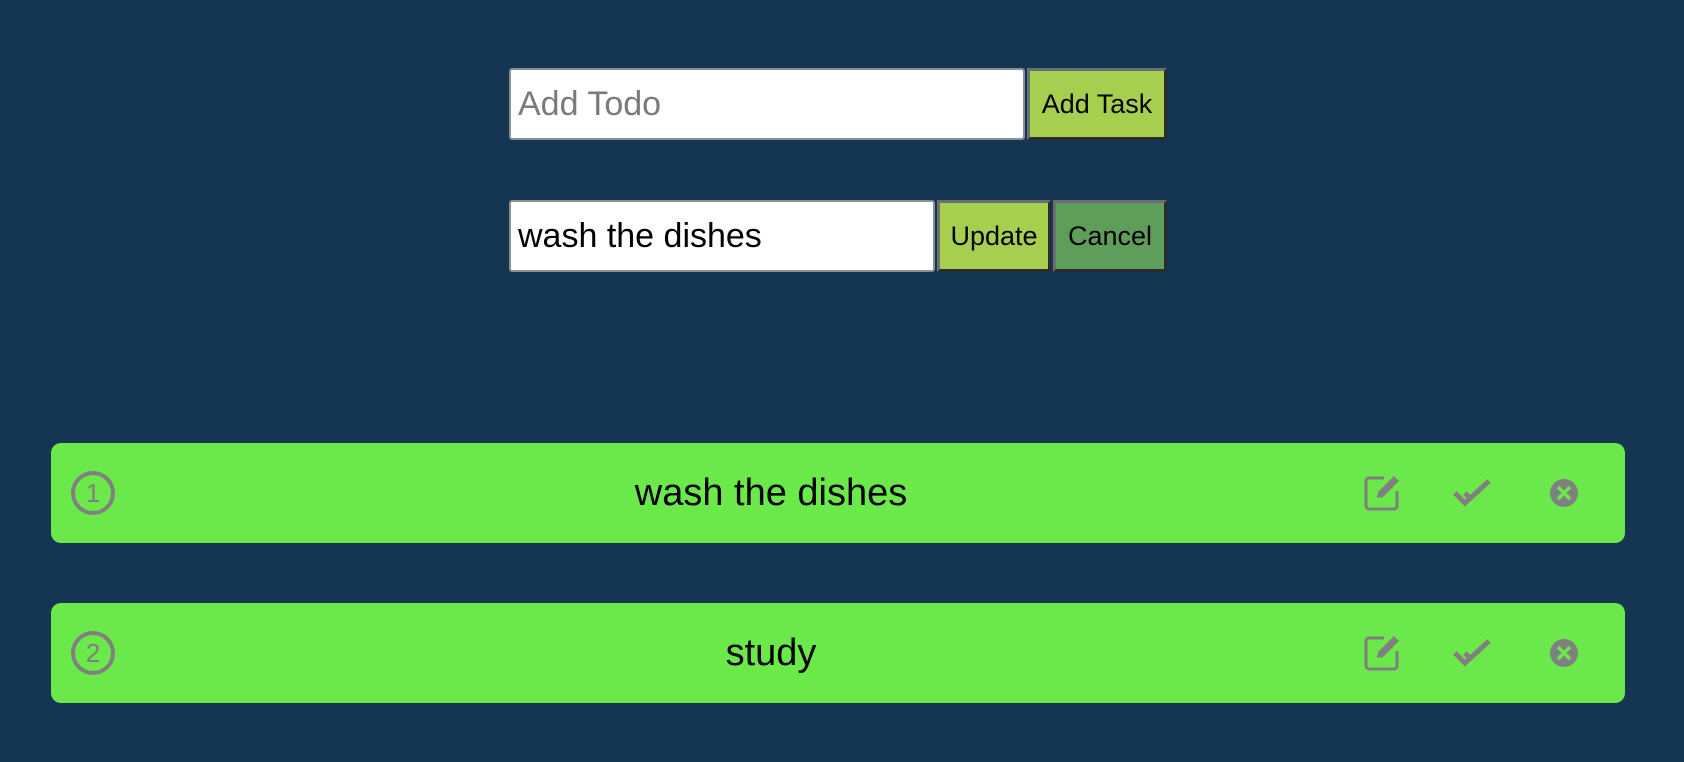 The width and height of the screenshot is (1684, 762). What do you see at coordinates (771, 493) in the screenshot?
I see `todo-title: wash the dishes` at bounding box center [771, 493].